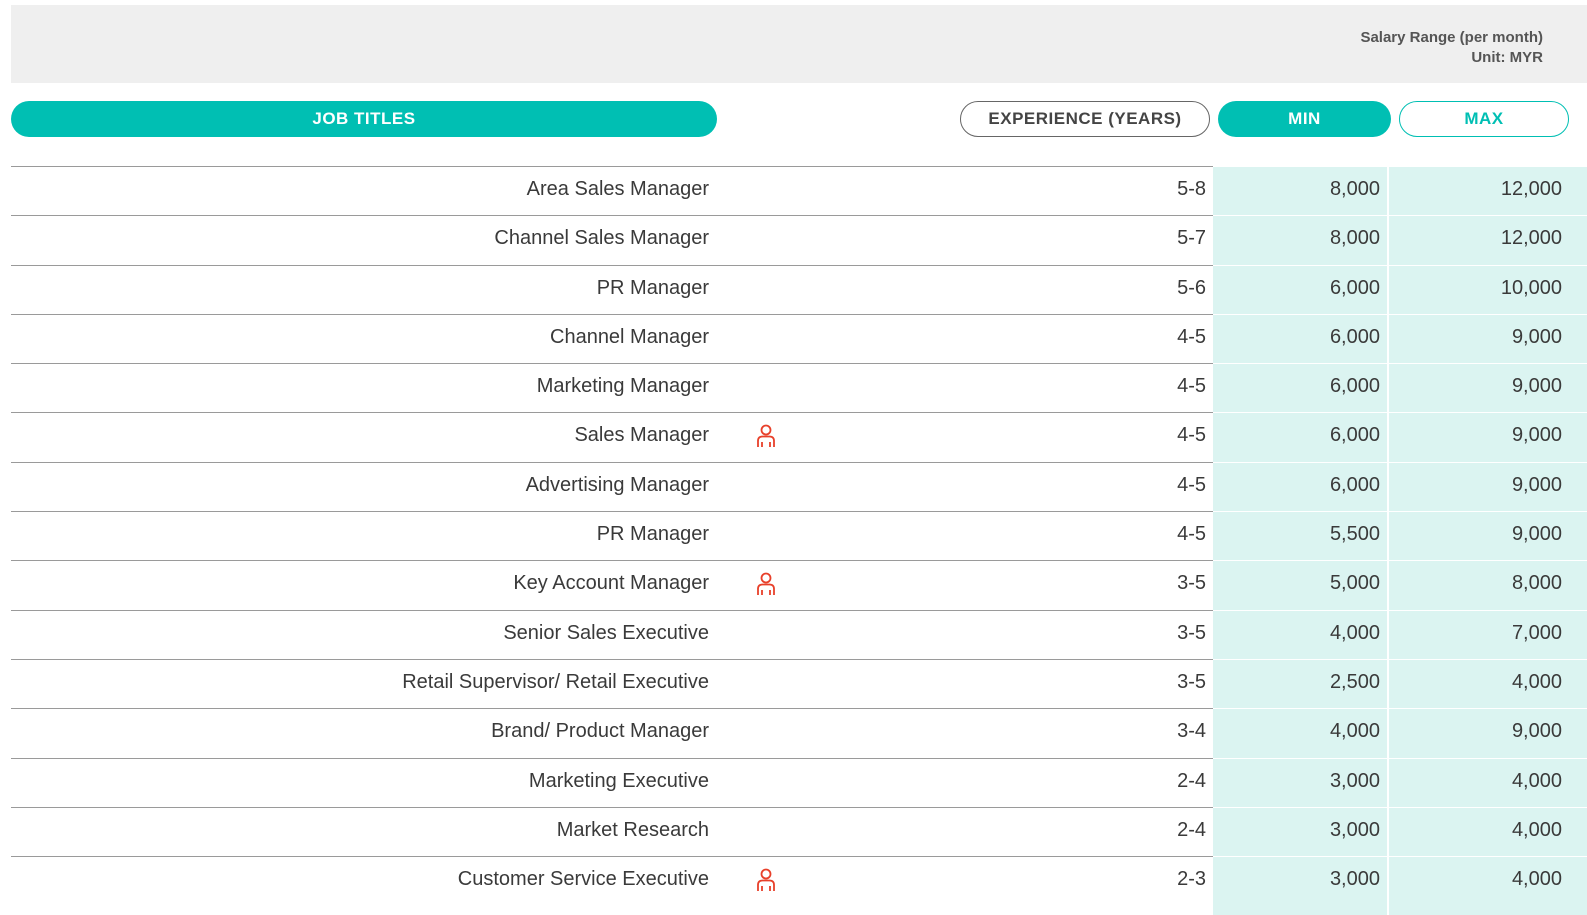 The width and height of the screenshot is (1587, 915). I want to click on job-title-cell: Brand/ Product Manager, so click(600, 731).